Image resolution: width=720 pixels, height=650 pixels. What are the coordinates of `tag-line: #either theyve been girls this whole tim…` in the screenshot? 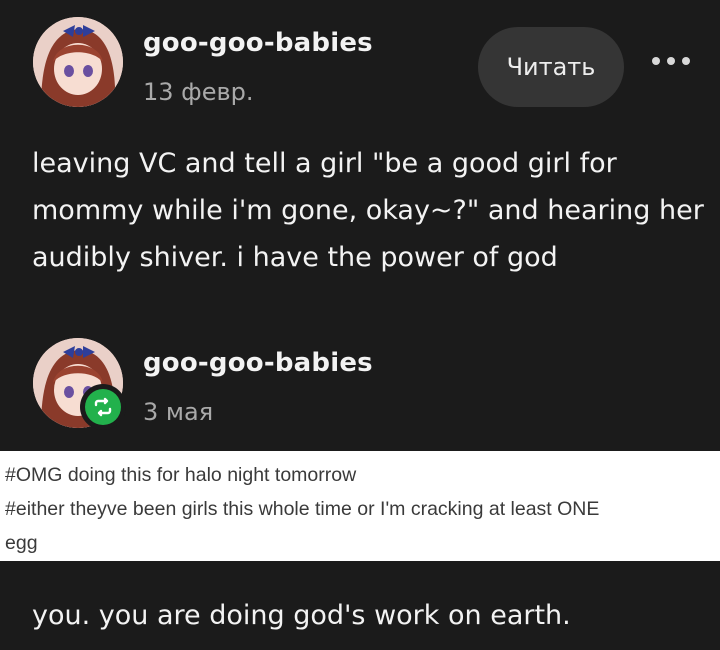 It's located at (302, 509).